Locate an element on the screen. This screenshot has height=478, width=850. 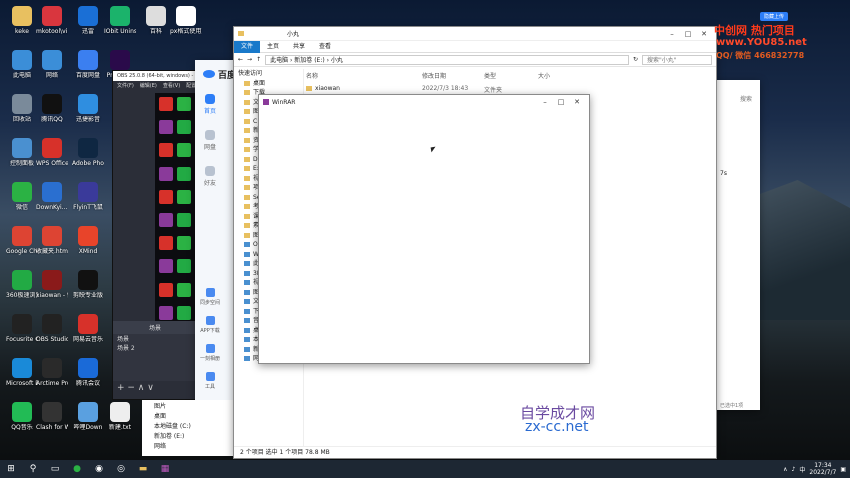
baidu-side-item: 工具 is located at coordinates (210, 386).